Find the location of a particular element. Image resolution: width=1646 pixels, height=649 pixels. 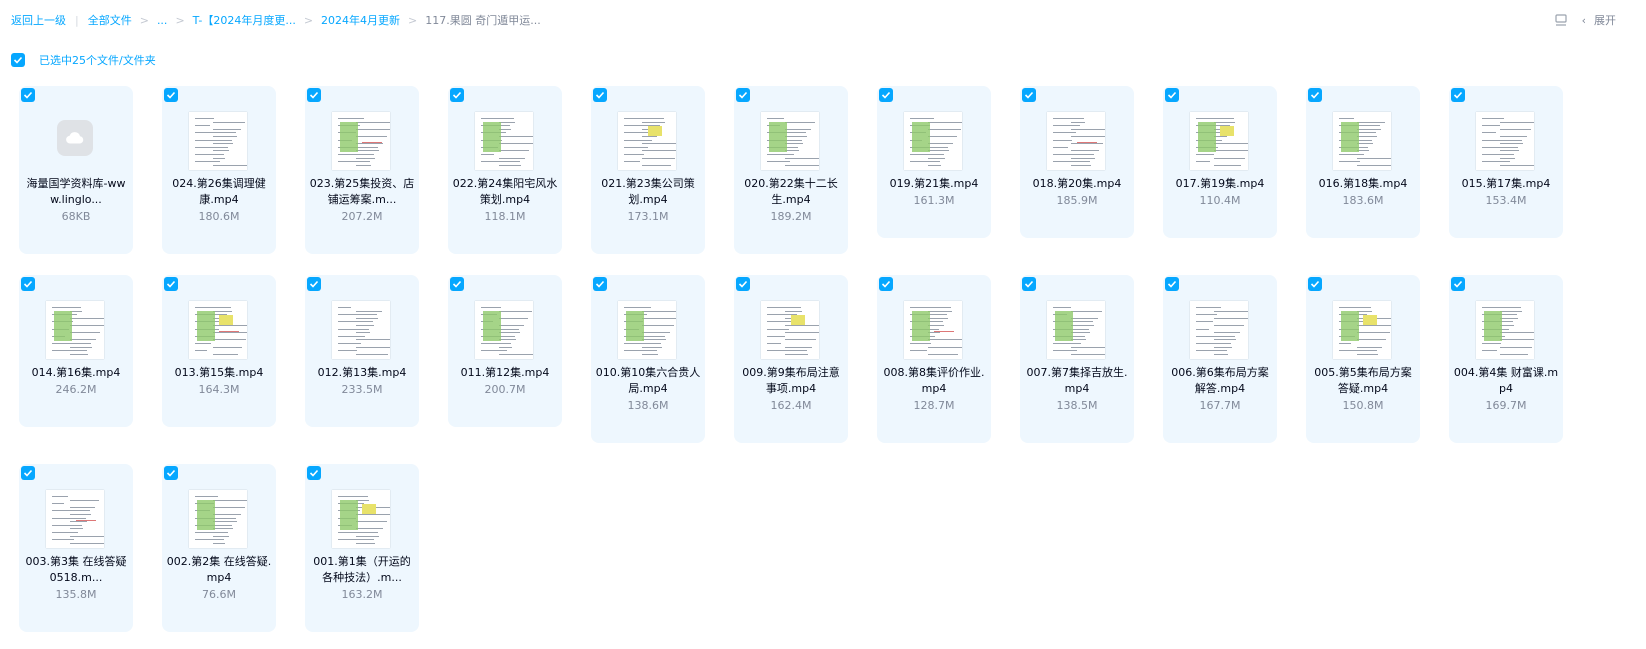

selection-bar: 已选中25个文件/文件夹 is located at coordinates (83, 60).